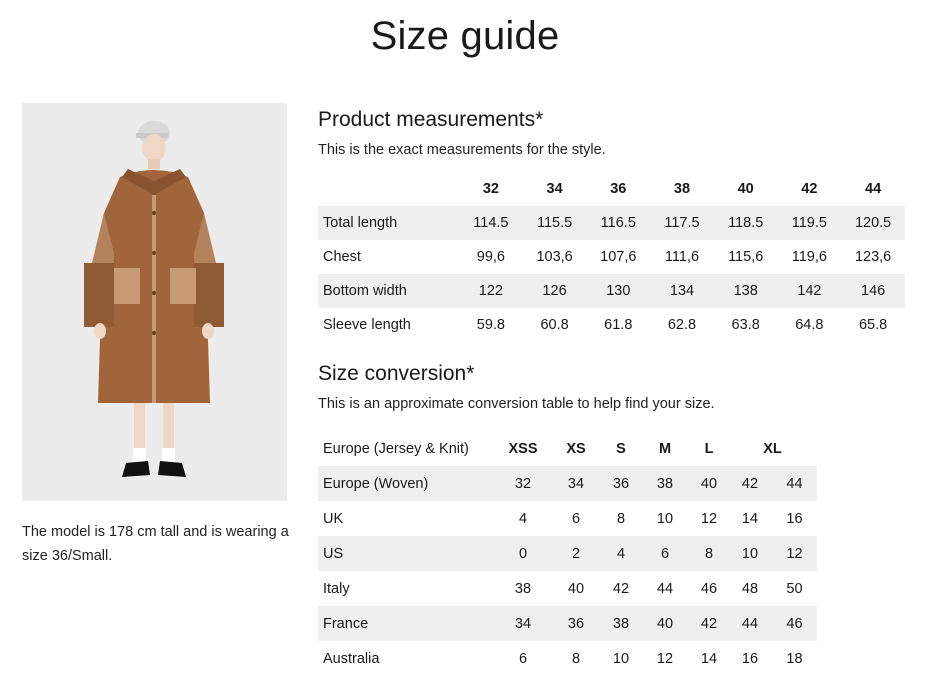 This screenshot has width=945, height=676. What do you see at coordinates (873, 189) in the screenshot?
I see `size-header: 44` at bounding box center [873, 189].